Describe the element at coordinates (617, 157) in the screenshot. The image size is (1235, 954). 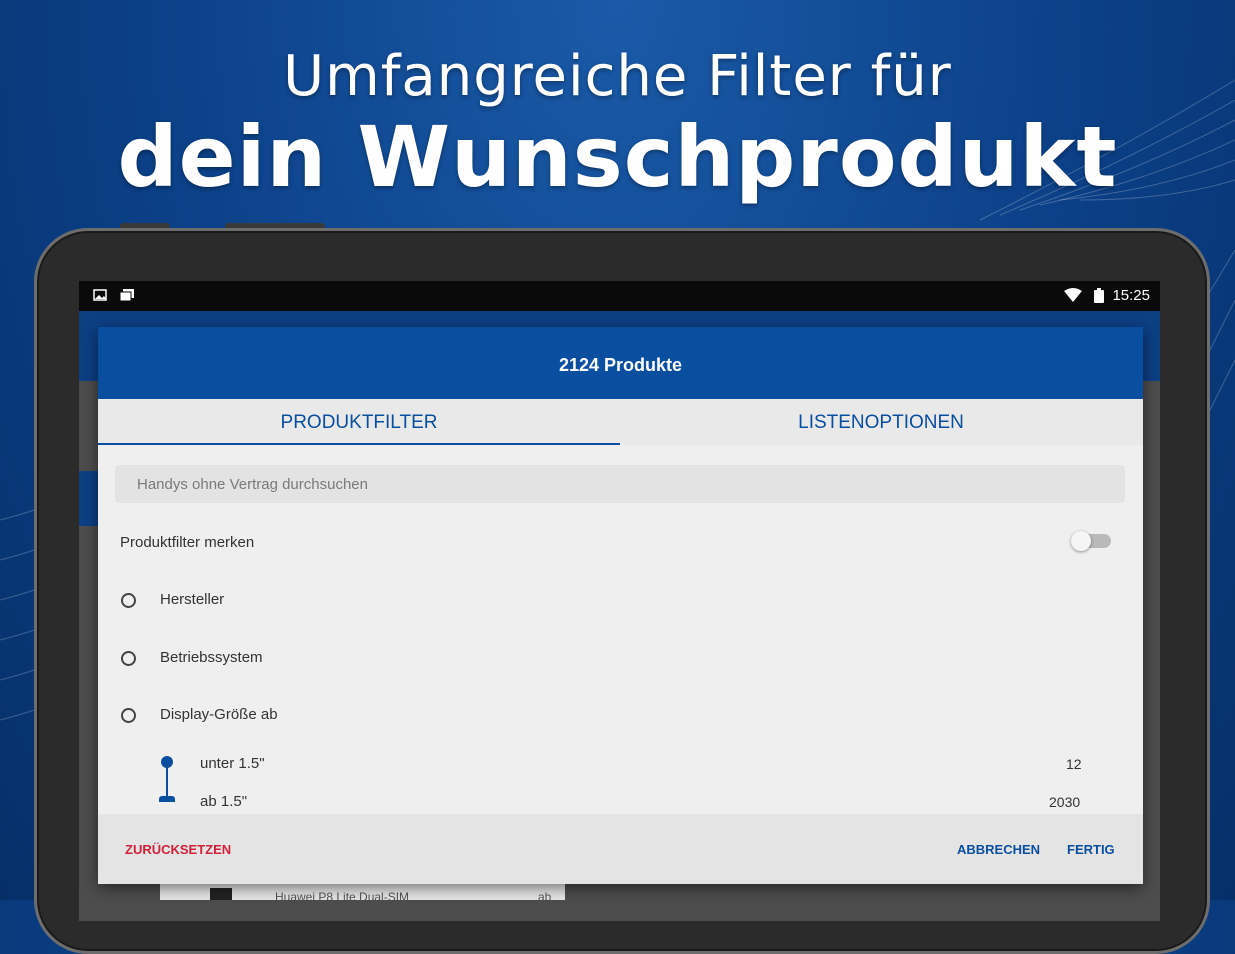
I see `headline-line-2: dein Wunschprodukt` at that location.